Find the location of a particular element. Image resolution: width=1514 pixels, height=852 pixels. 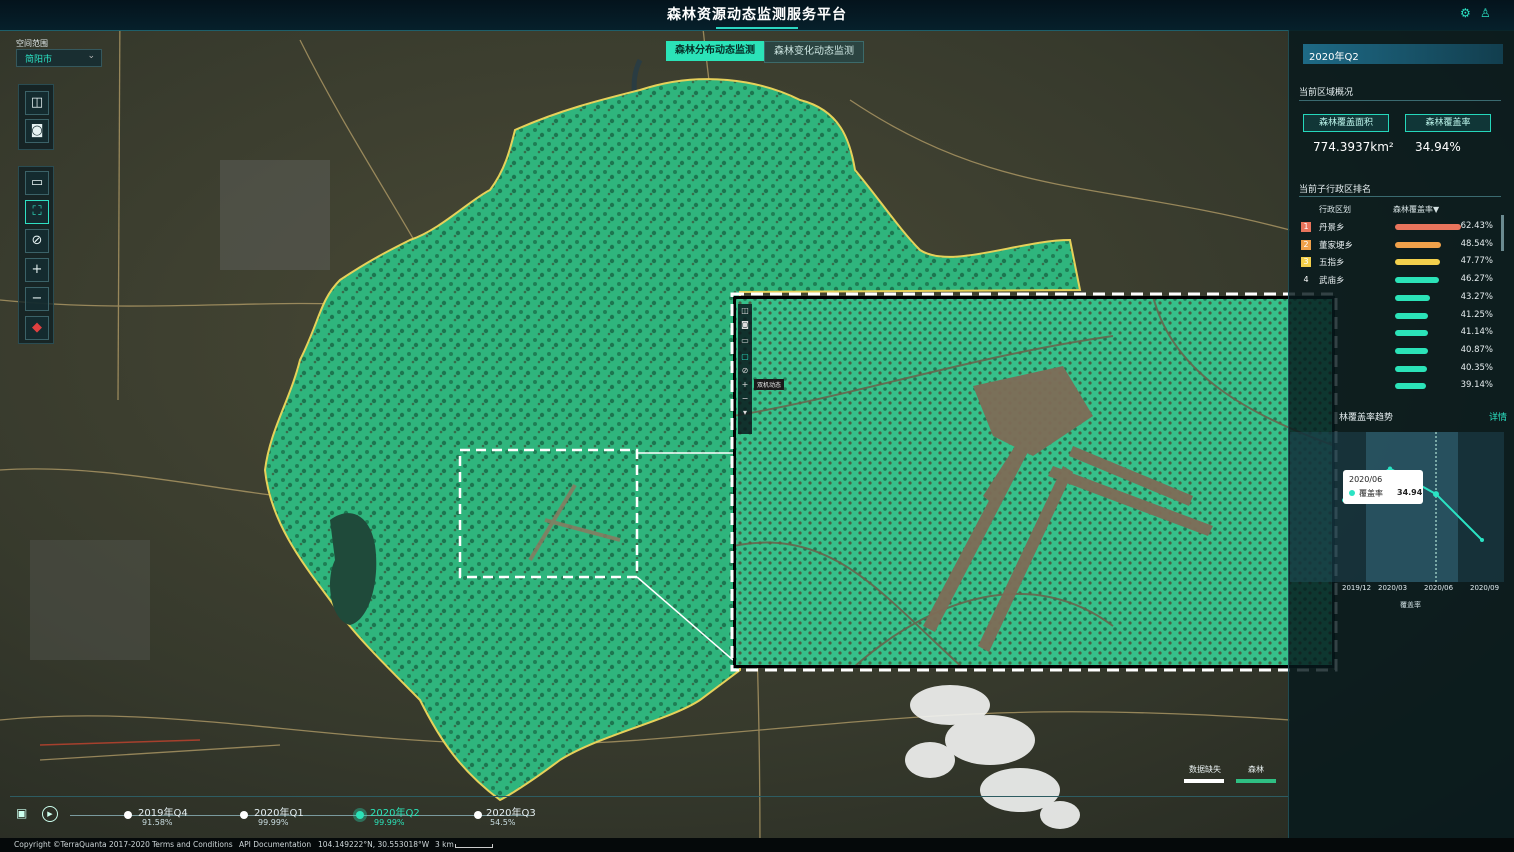

compare-icon: ◫ is located at coordinates (745, 311).